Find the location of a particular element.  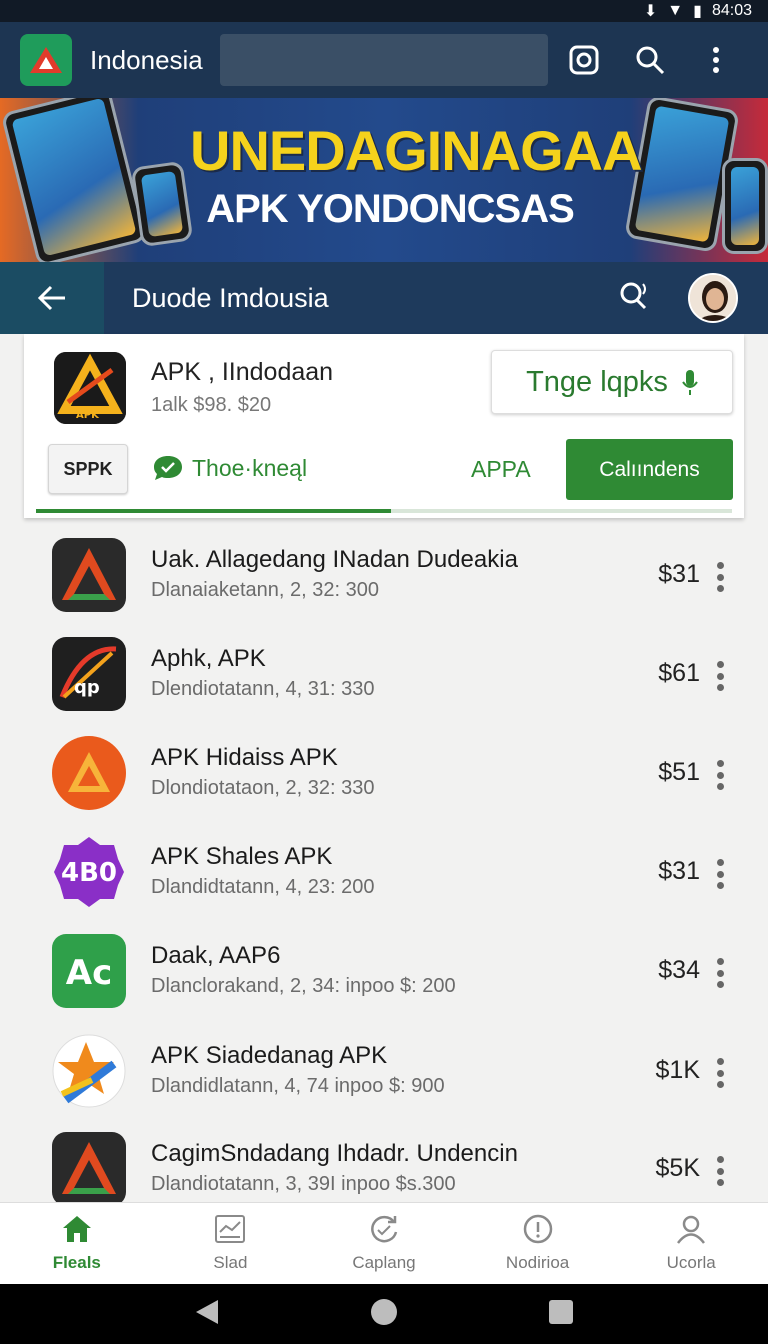

banner-title: UNEDAGINAGAA is located at coordinates (416, 150).